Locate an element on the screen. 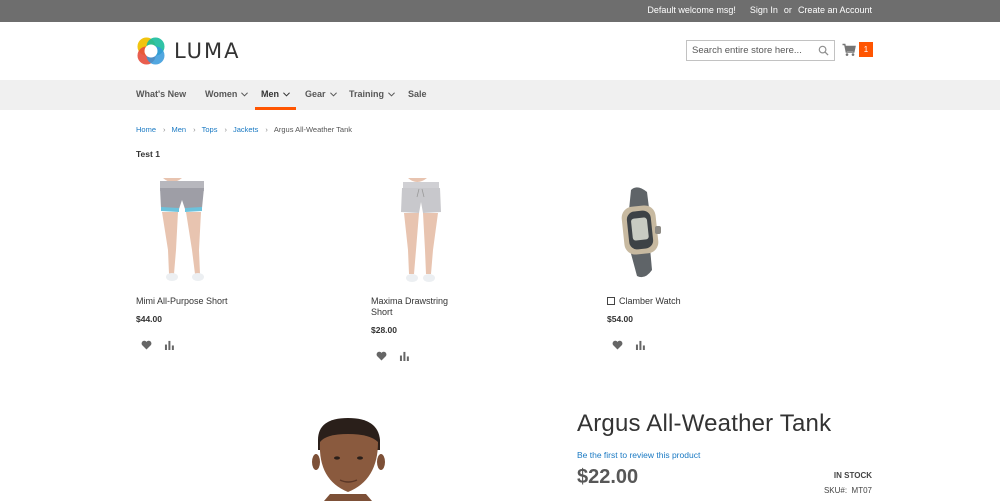 This screenshot has width=1000, height=501. product-main-image is located at coordinates (355, 455).